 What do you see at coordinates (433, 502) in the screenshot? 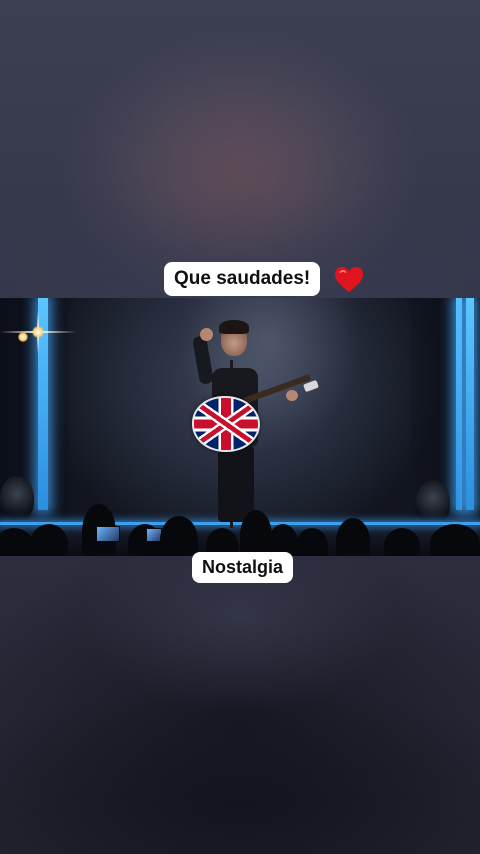
I see `stage-light-right` at bounding box center [433, 502].